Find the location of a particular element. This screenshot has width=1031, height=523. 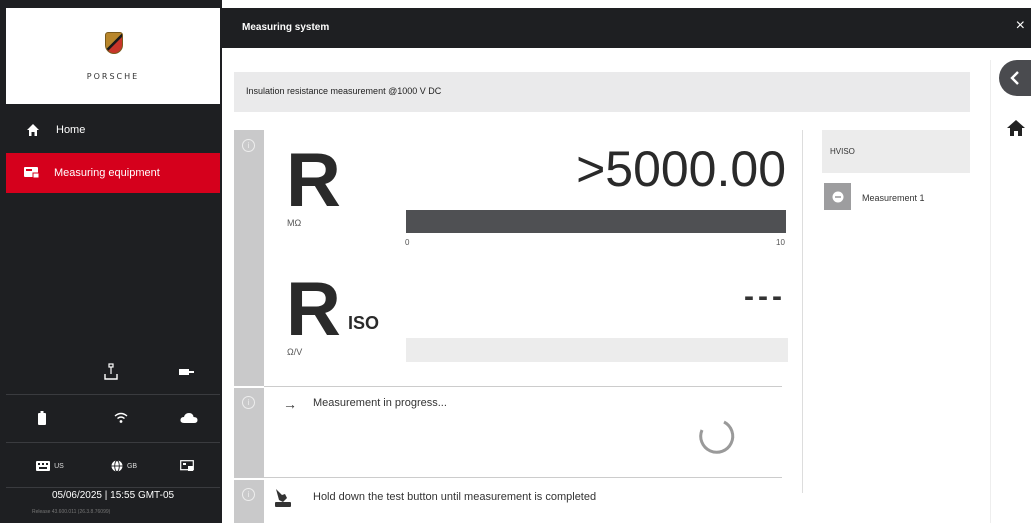

brand-wordmark: PORSCHE is located at coordinates (113, 76).